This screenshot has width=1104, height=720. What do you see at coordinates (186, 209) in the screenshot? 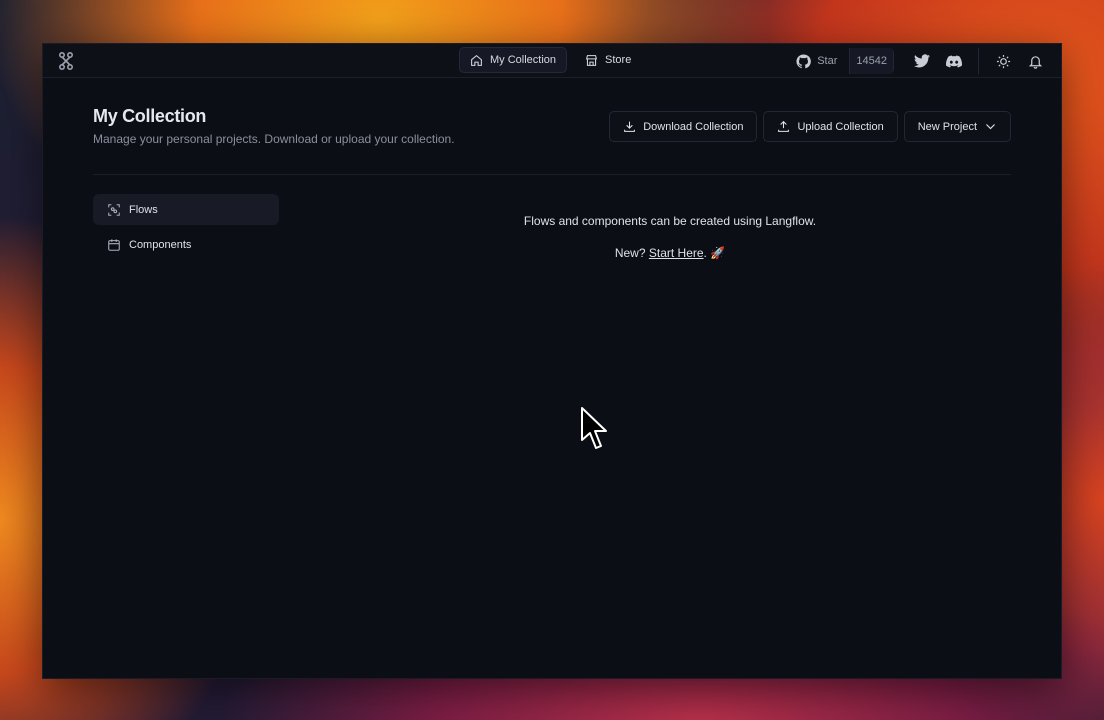
I see `sidebar-item-flows: Flows` at bounding box center [186, 209].